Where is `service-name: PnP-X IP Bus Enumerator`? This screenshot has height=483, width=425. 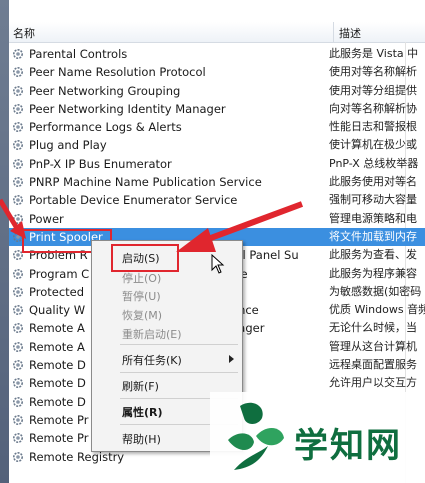
service-name: PnP-X IP Bus Enumerator is located at coordinates (100, 163).